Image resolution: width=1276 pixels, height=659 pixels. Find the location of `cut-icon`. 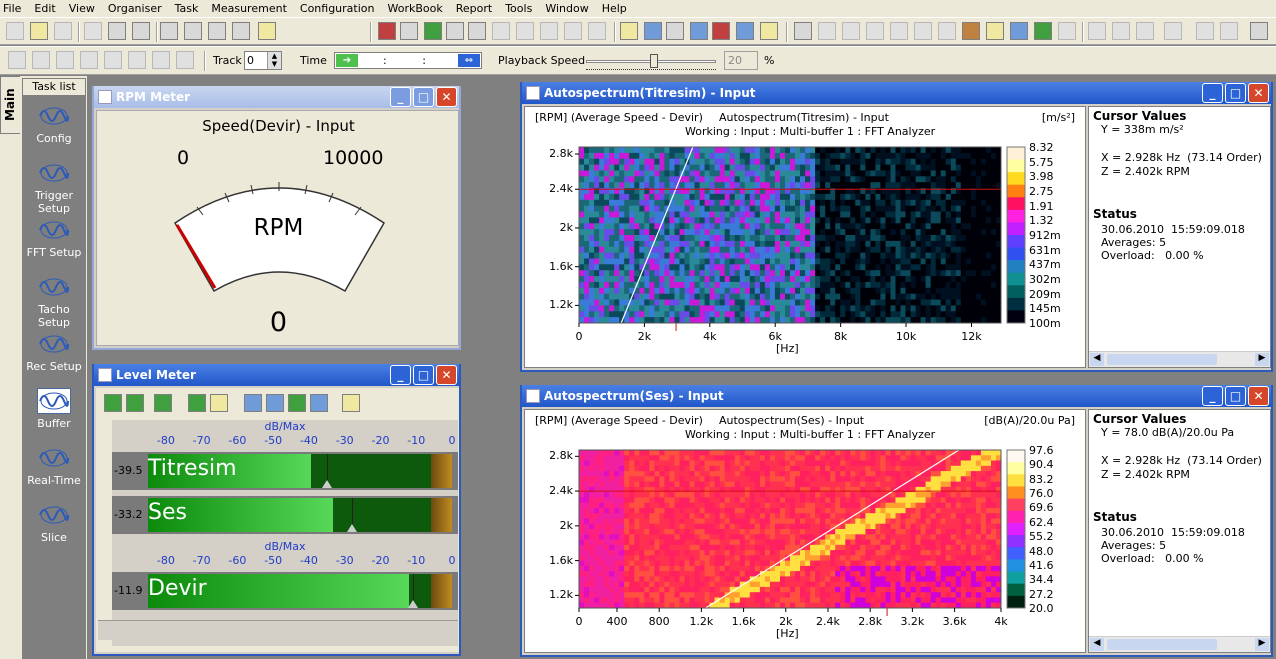

cut-icon is located at coordinates (93, 31).